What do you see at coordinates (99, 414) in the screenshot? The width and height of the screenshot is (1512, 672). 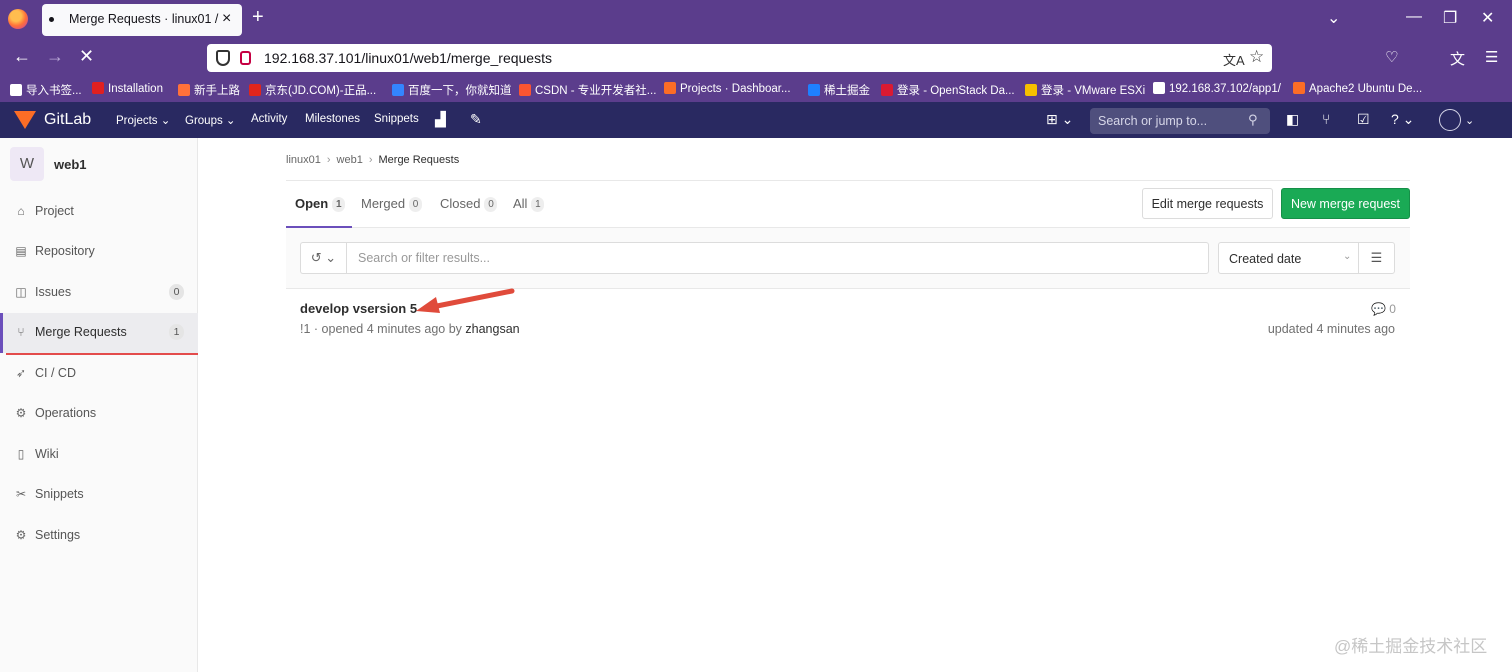 I see `sidebar-item-operations: ⚙ Operations` at bounding box center [99, 414].